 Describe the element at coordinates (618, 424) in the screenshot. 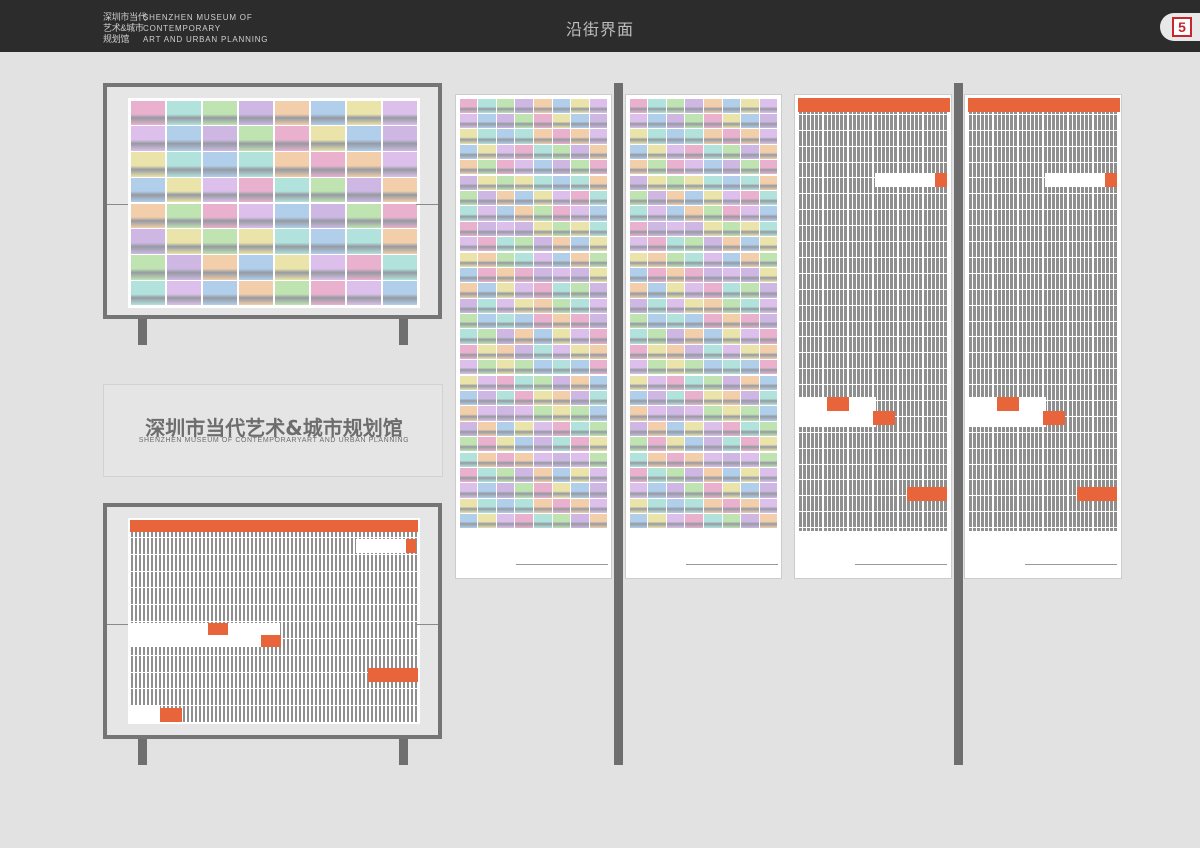

I see `banner-pole` at that location.